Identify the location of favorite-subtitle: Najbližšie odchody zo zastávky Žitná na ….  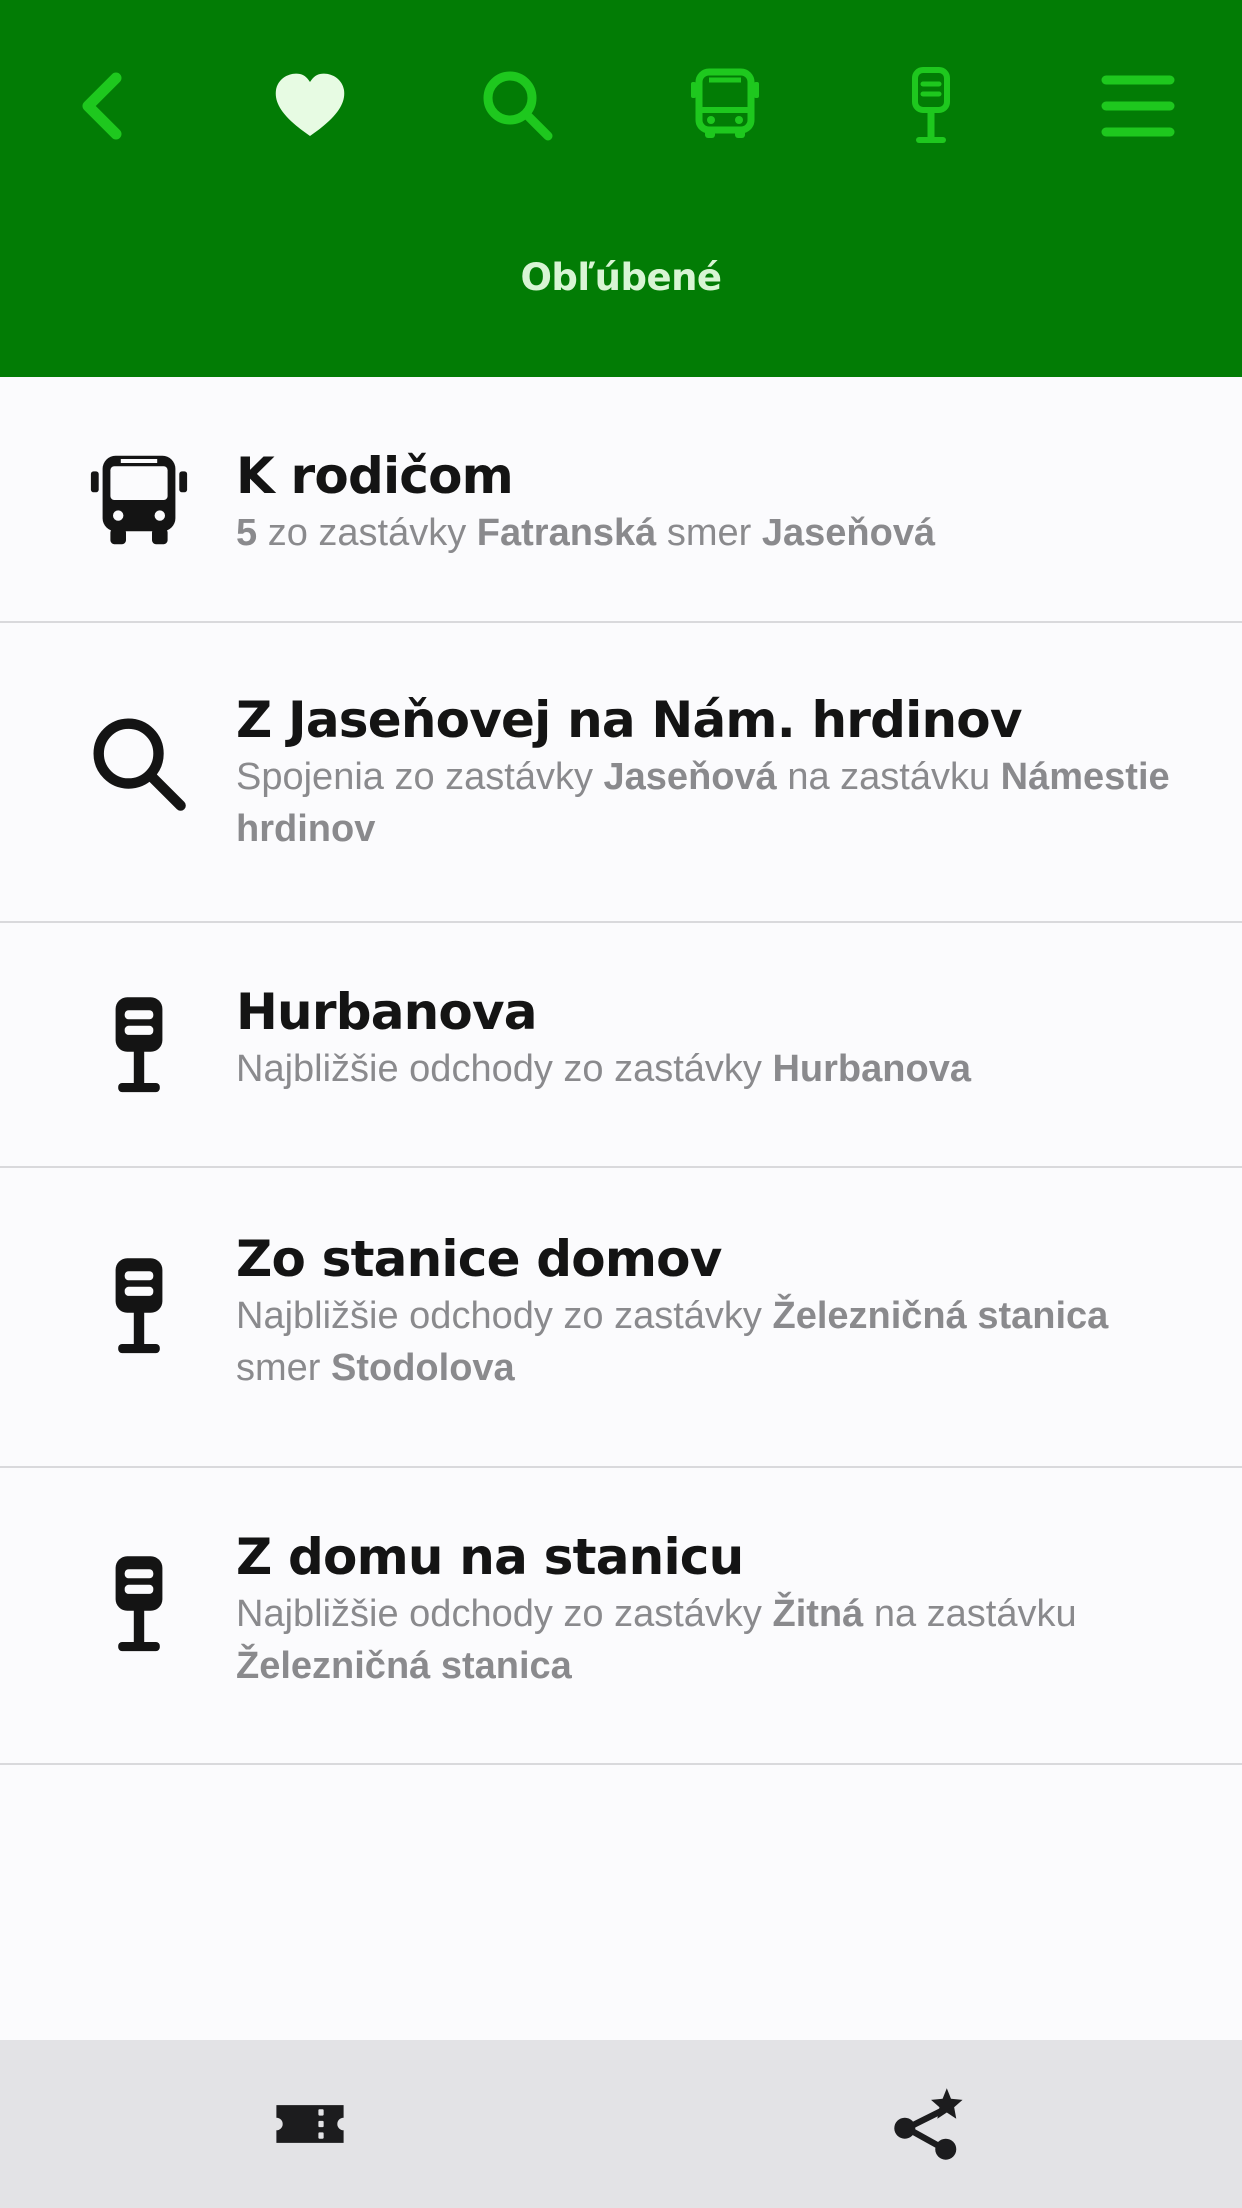
(714, 1640).